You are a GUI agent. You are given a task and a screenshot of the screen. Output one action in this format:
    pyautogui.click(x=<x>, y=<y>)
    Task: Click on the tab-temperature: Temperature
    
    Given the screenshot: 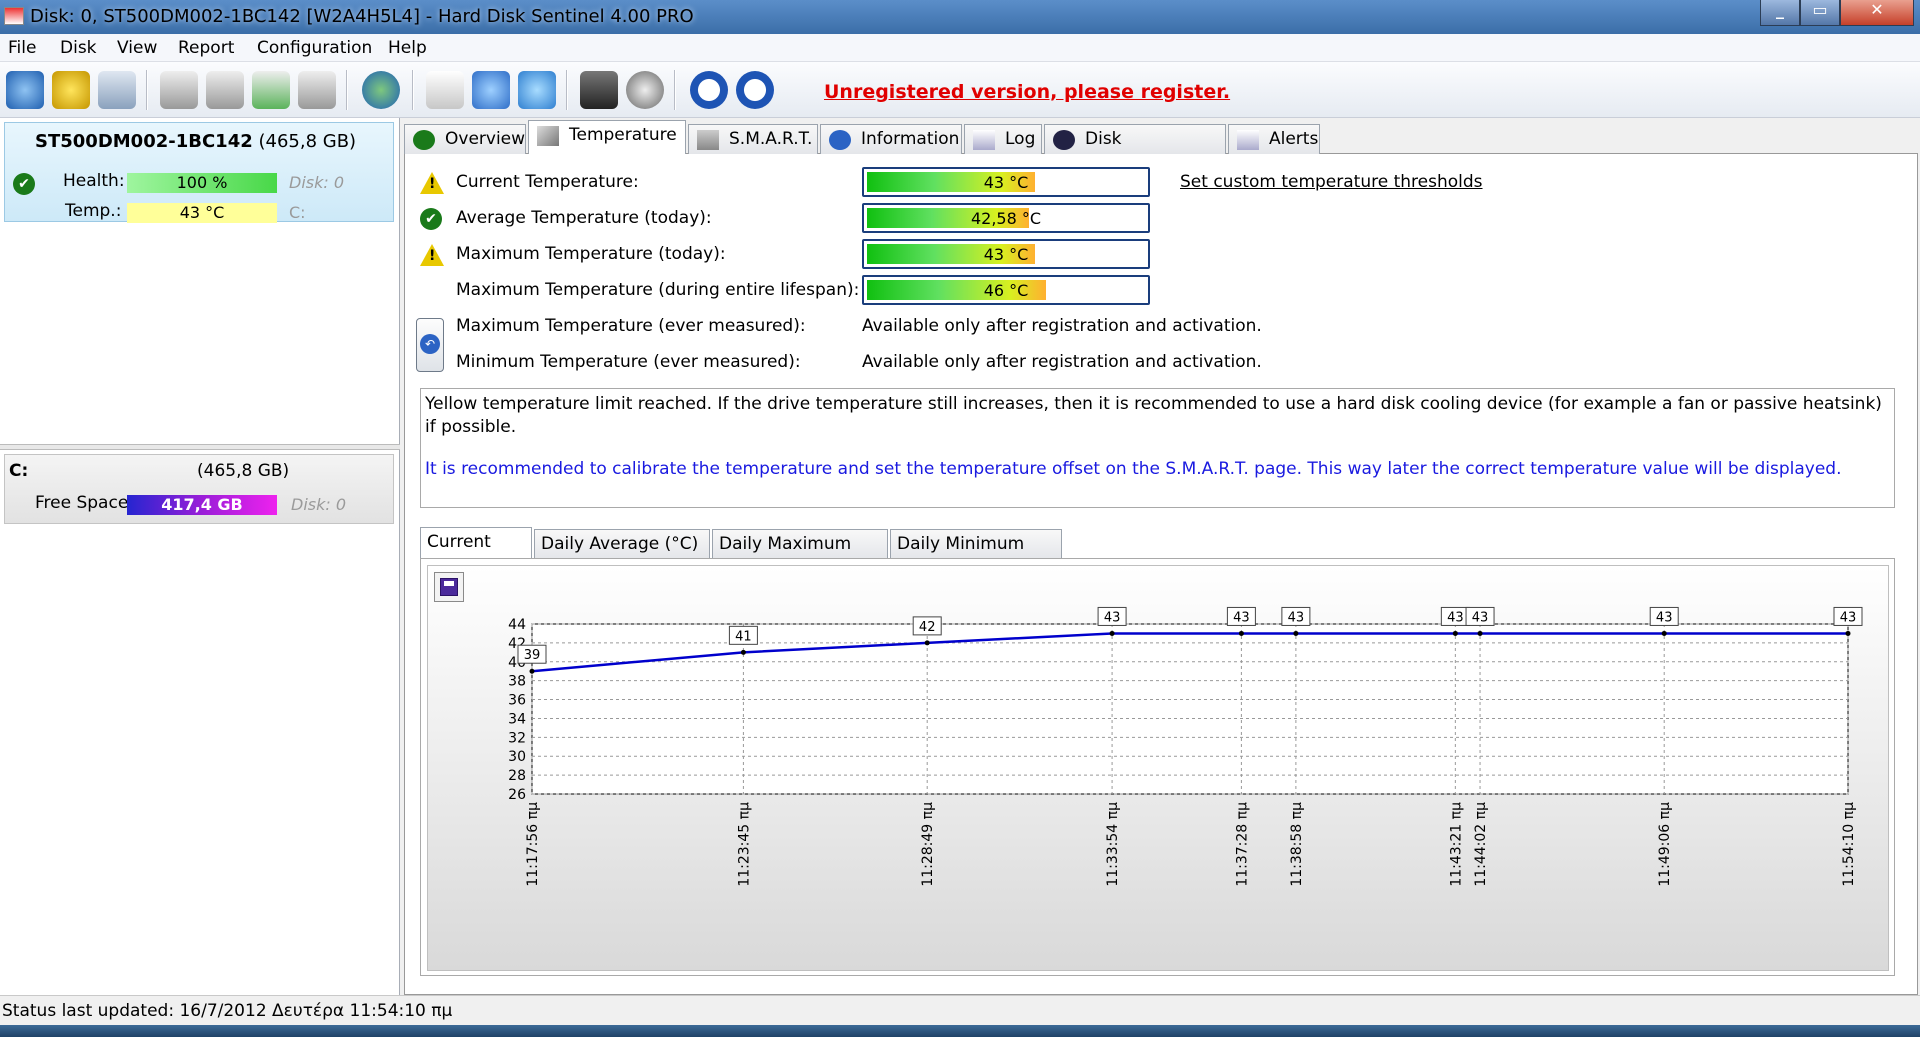 What is the action you would take?
    pyautogui.click(x=607, y=137)
    